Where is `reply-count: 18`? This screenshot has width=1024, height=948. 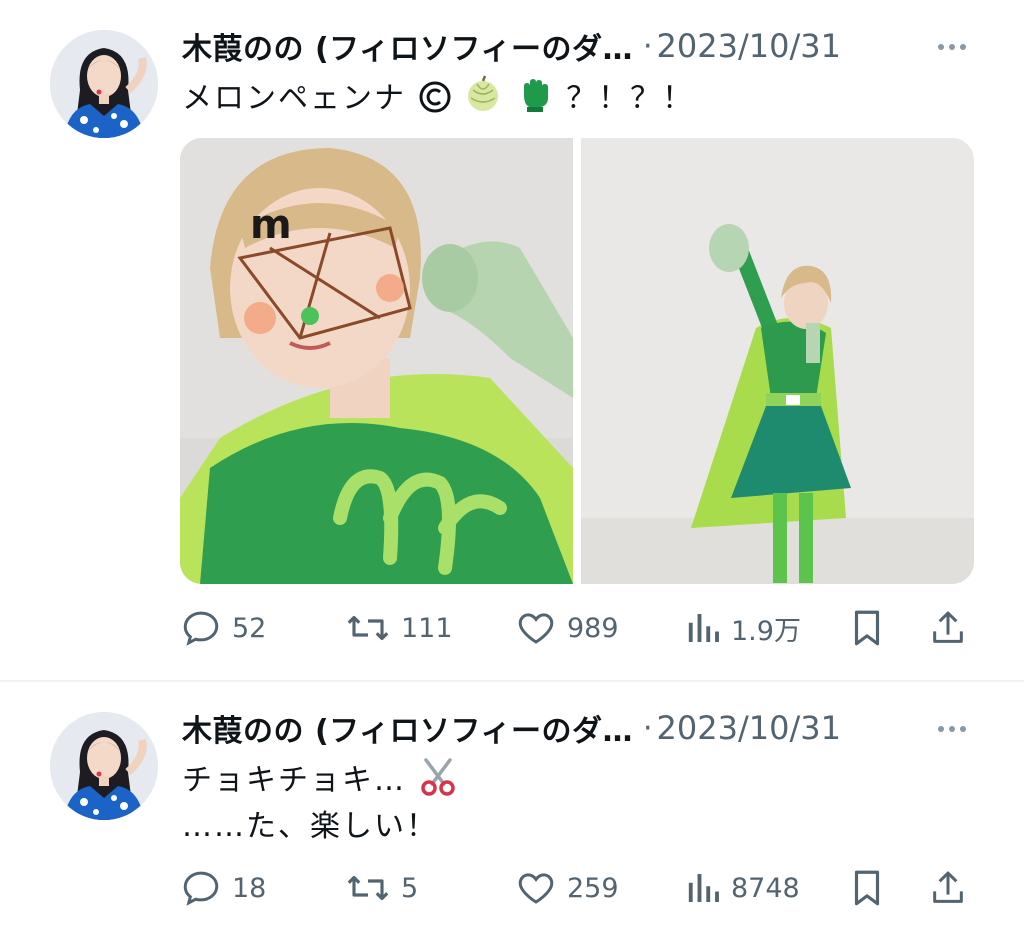 reply-count: 18 is located at coordinates (249, 888).